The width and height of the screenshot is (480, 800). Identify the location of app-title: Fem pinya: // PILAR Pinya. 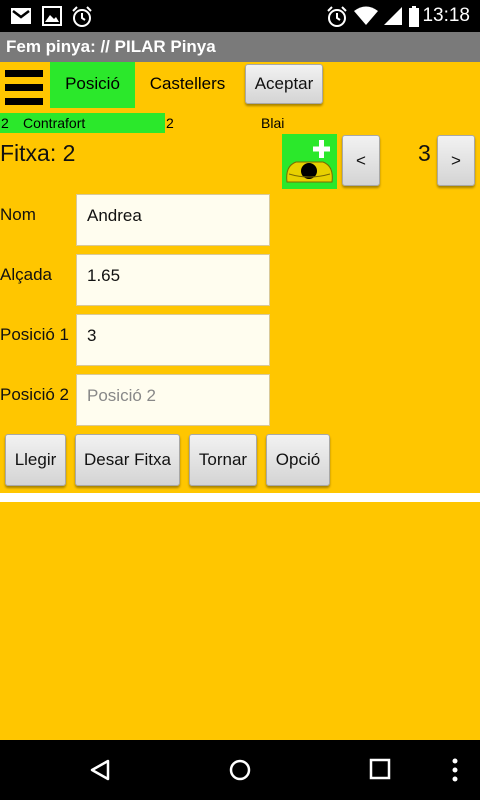
(240, 47).